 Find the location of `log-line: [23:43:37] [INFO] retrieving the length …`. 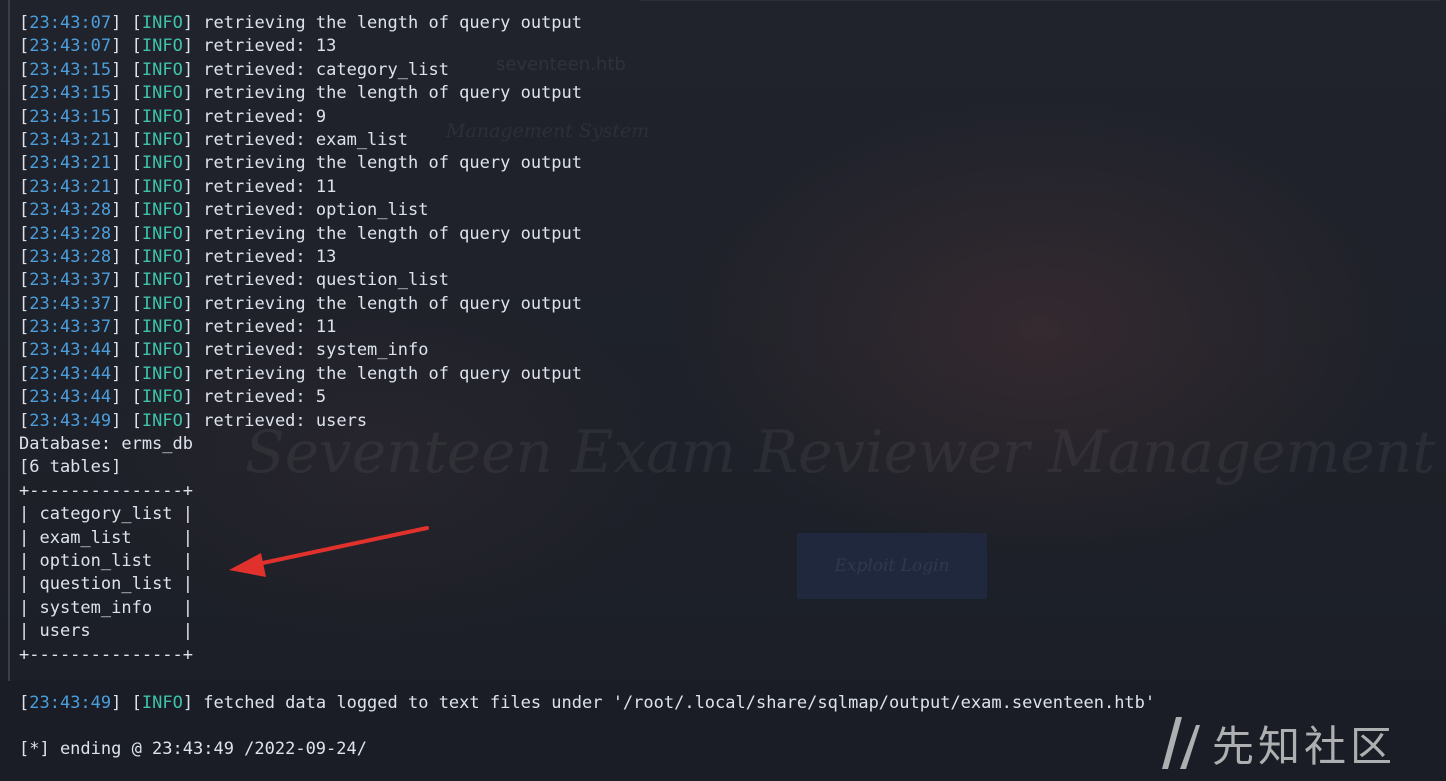

log-line: [23:43:37] [INFO] retrieving the length … is located at coordinates (300, 303).